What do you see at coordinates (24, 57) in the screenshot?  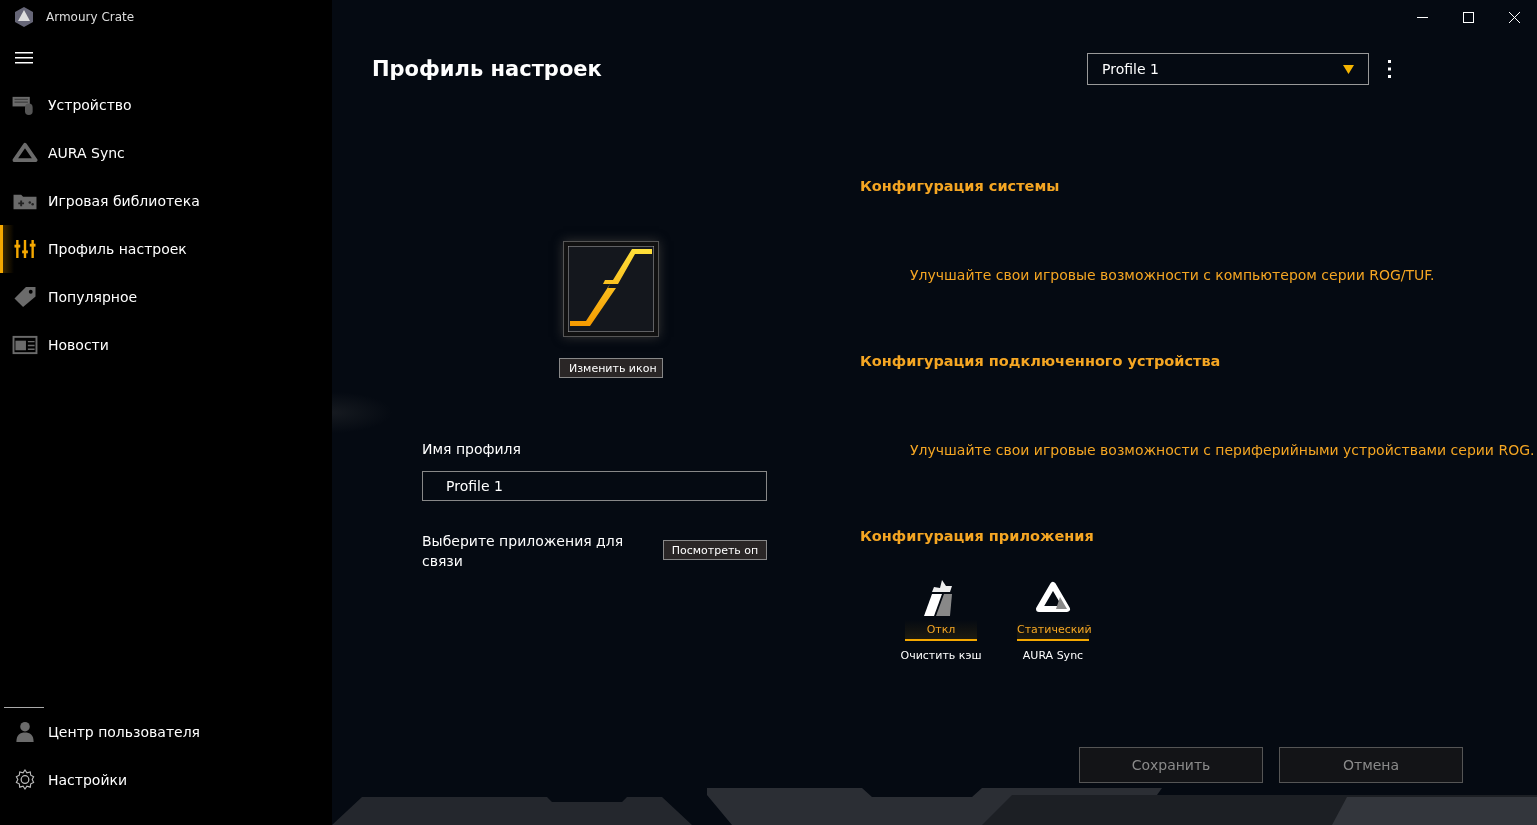 I see `menu-icon` at bounding box center [24, 57].